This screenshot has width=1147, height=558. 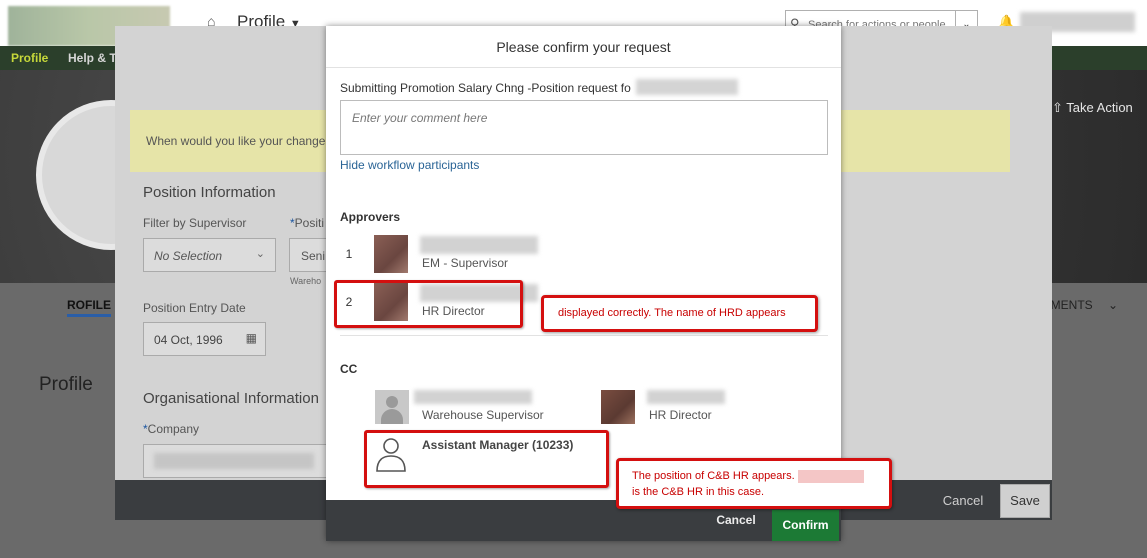 I want to click on calendar-icon: ▦, so click(x=251, y=338).